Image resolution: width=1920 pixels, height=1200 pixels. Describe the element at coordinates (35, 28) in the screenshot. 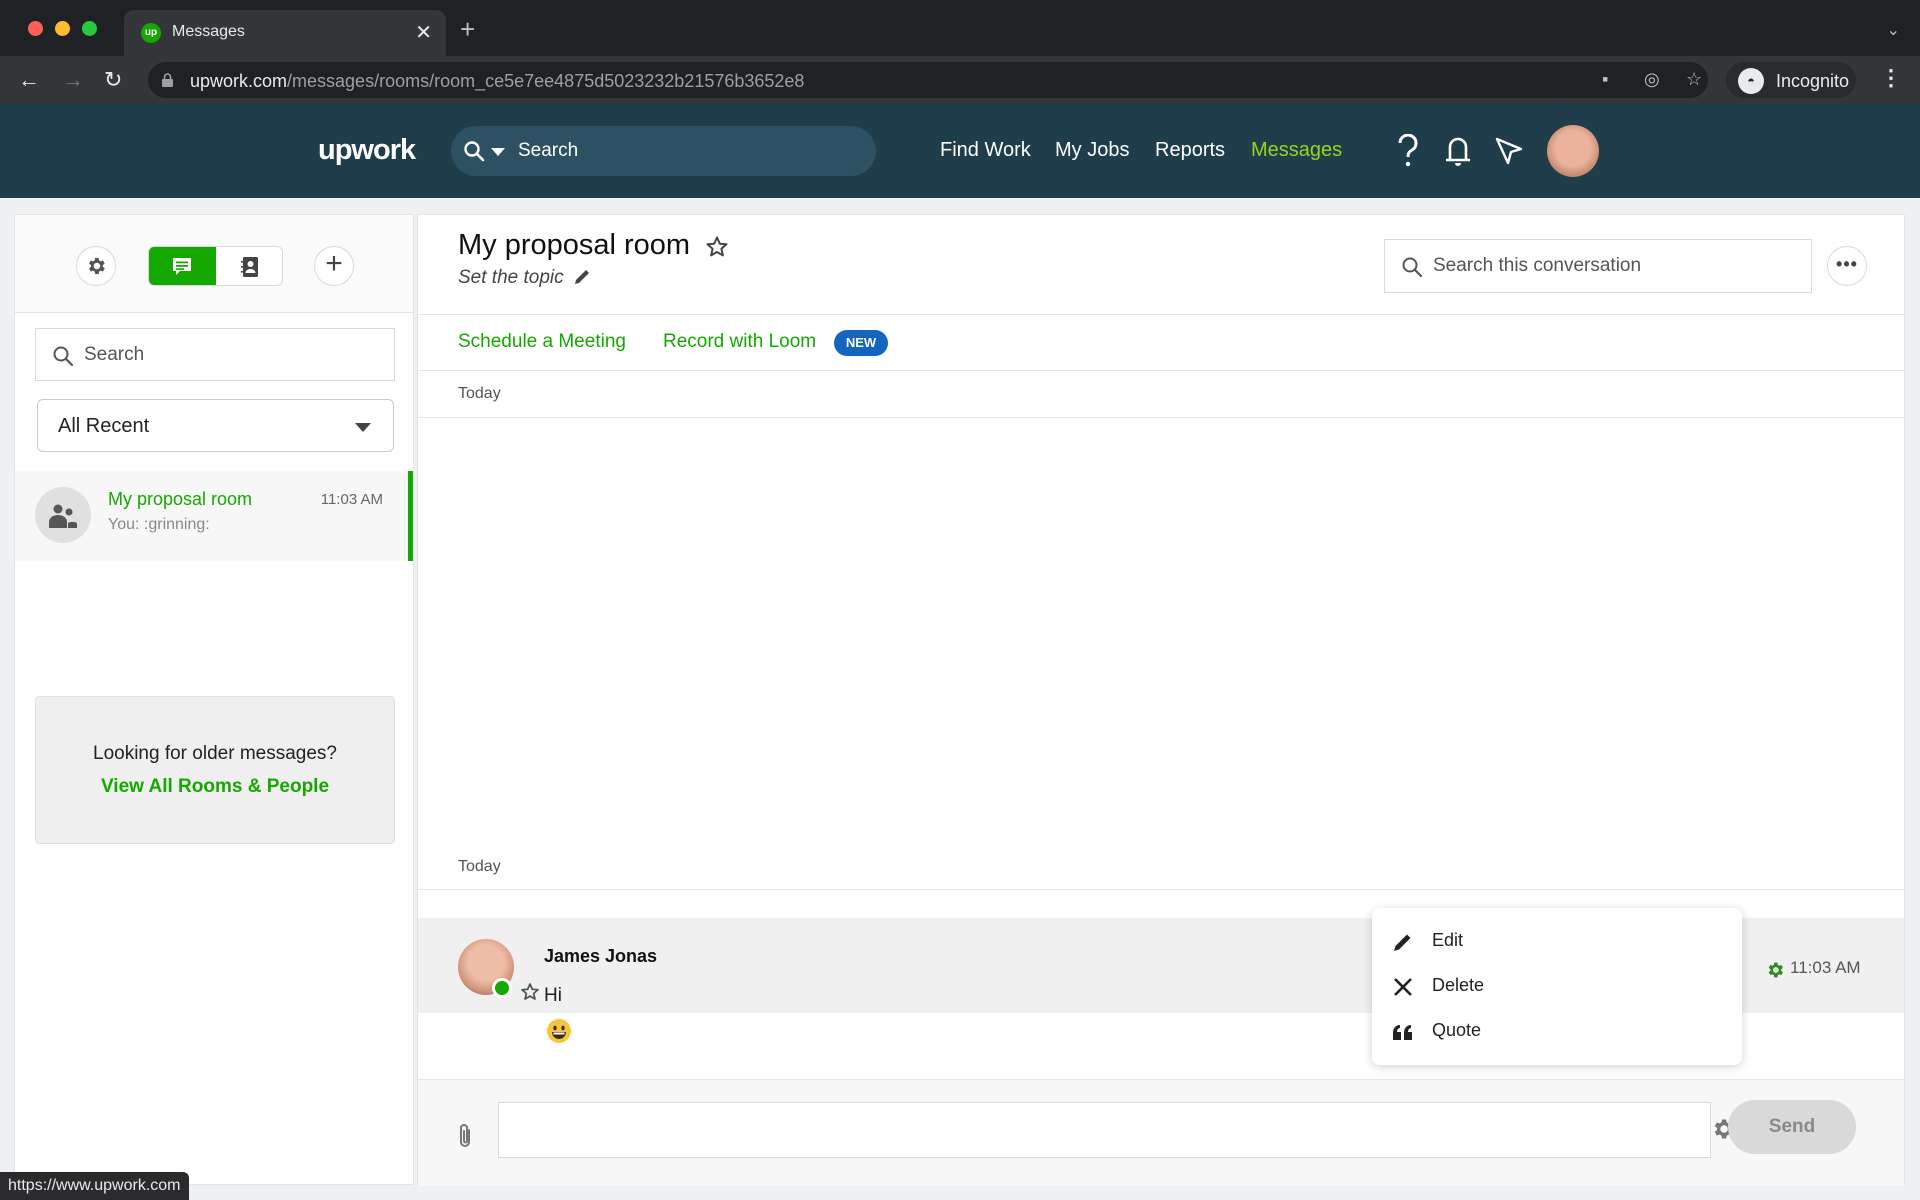

I see `close-window-button` at that location.